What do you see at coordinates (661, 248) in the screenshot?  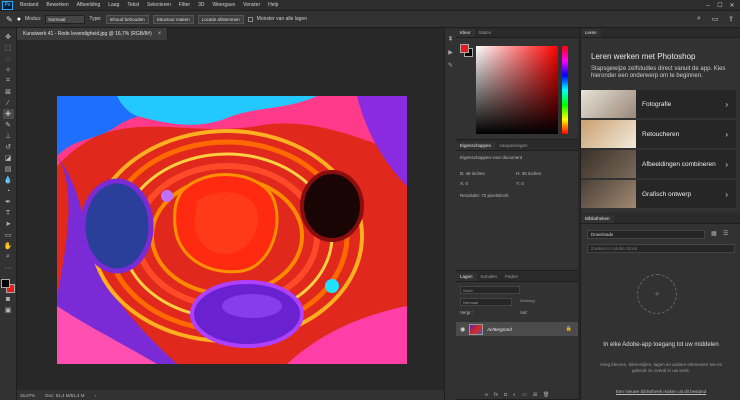 I see `stock-search-input: Zoeken in Adobe Stock` at bounding box center [661, 248].